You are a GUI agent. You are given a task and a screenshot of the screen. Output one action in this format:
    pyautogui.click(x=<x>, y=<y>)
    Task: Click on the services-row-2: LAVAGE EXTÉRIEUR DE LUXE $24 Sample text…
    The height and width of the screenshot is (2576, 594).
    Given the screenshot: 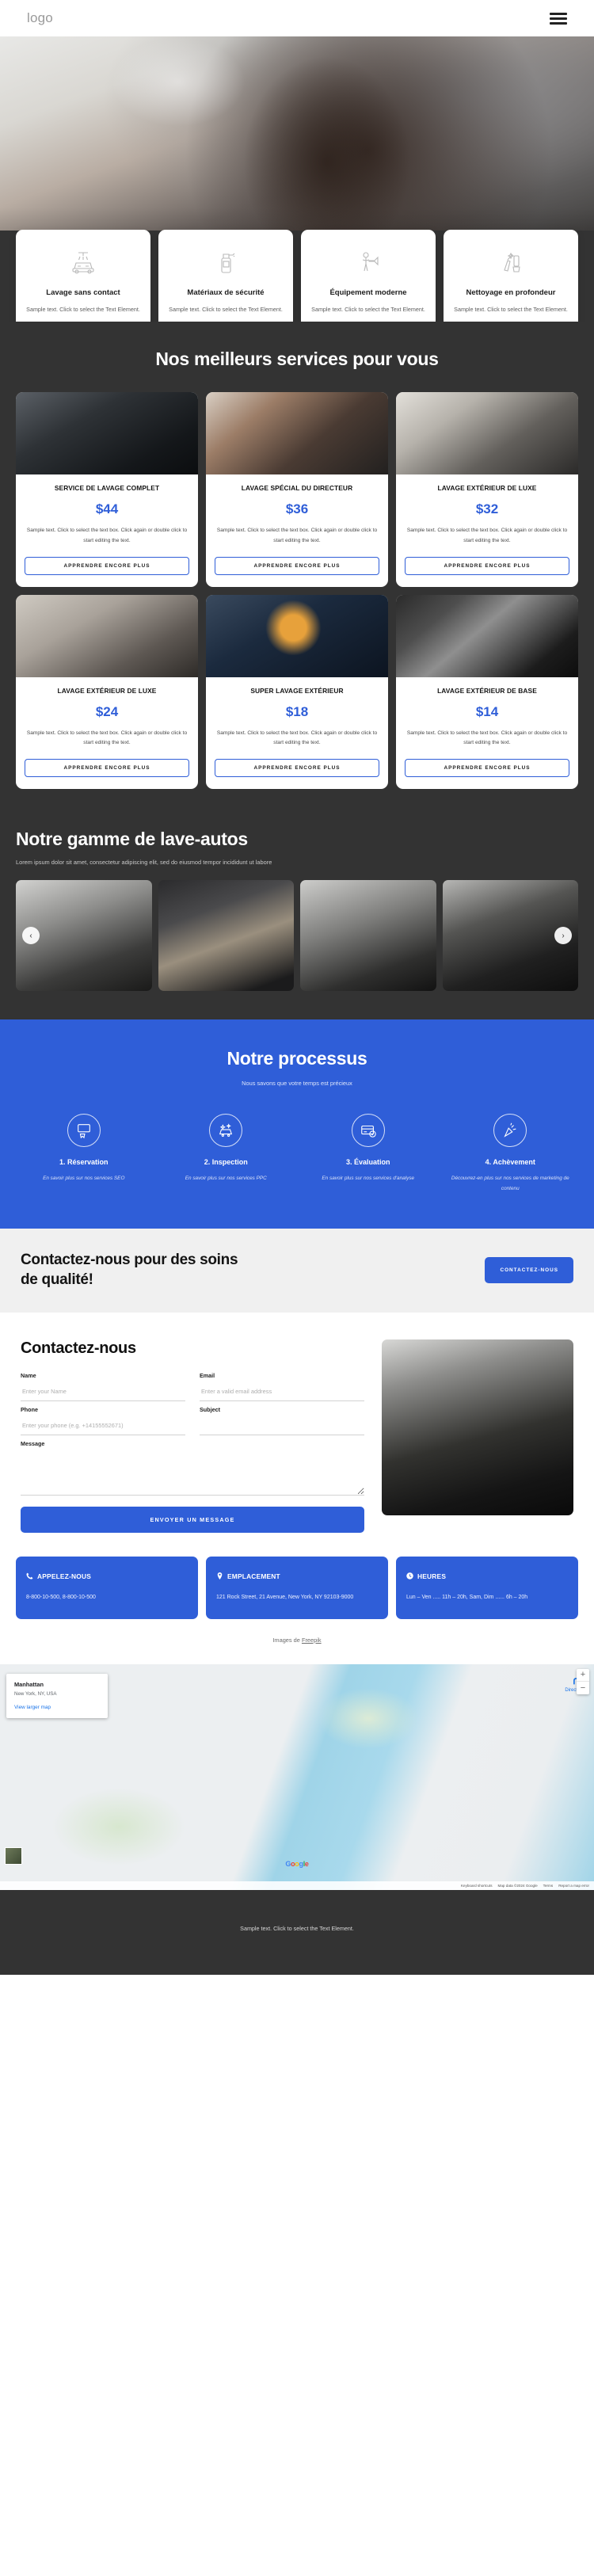 What is the action you would take?
    pyautogui.click(x=297, y=692)
    